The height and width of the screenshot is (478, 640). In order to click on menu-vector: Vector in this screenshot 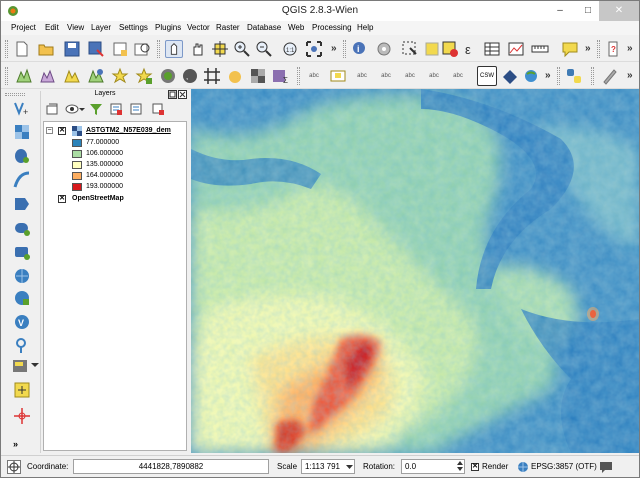, I will do `click(198, 27)`.